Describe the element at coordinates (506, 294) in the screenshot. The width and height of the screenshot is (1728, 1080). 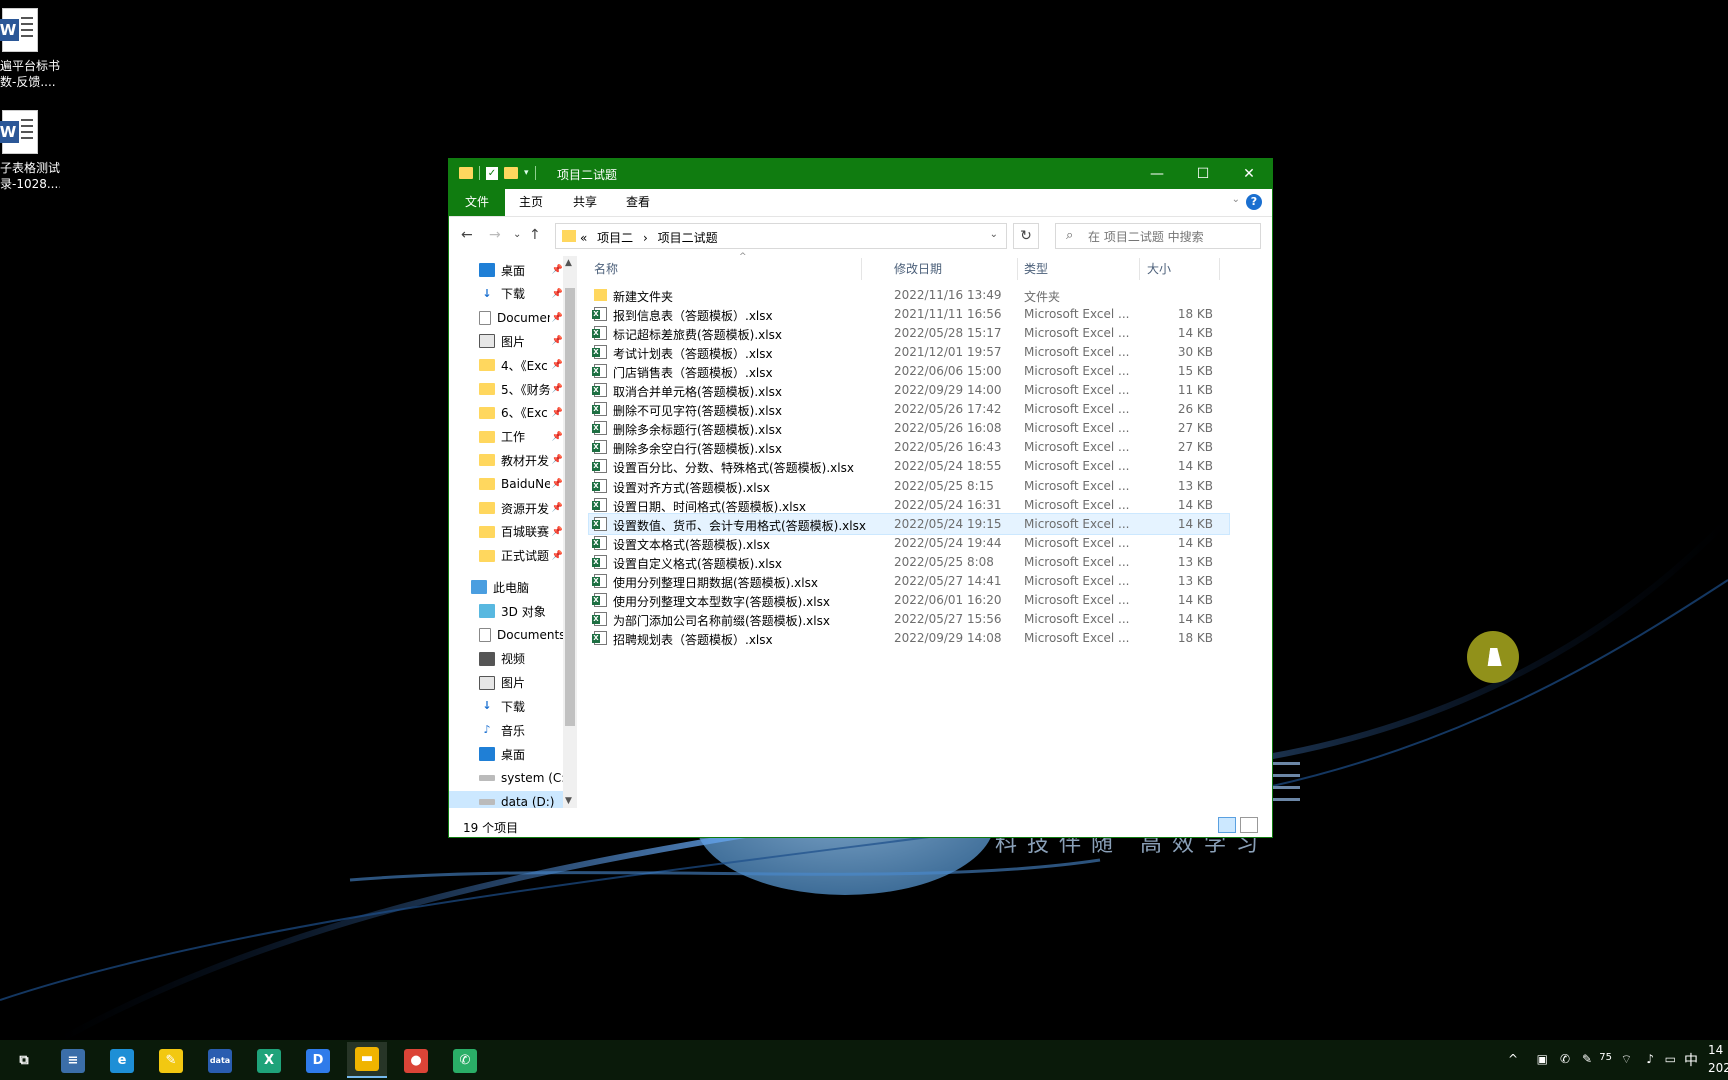
I see `nav-item: ↓ 下载 📌` at that location.